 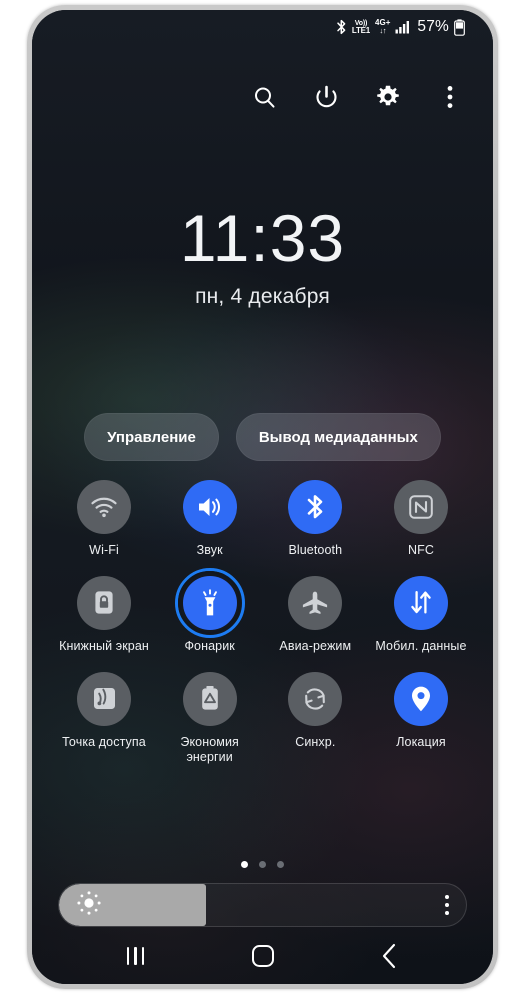 I want to click on page-indicator, so click(x=262, y=864).